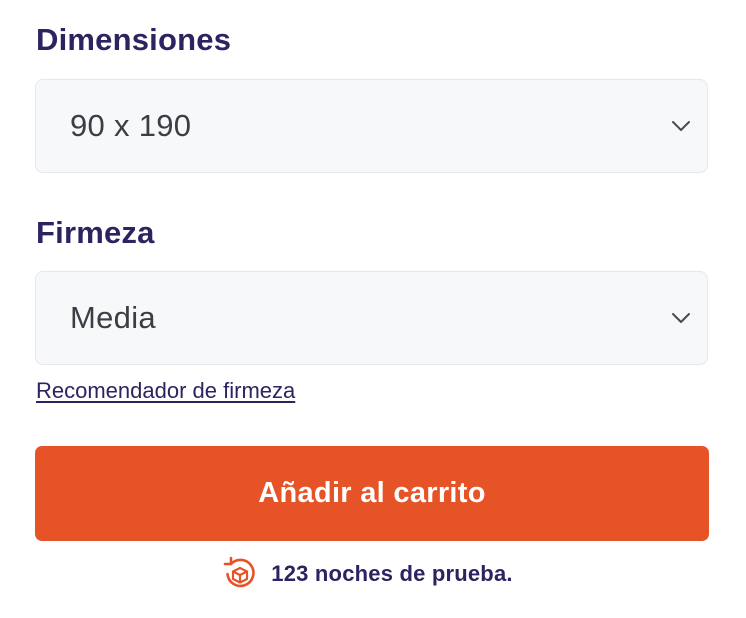 This screenshot has height=618, width=746. I want to click on dimensions-label: Dimensiones, so click(134, 39).